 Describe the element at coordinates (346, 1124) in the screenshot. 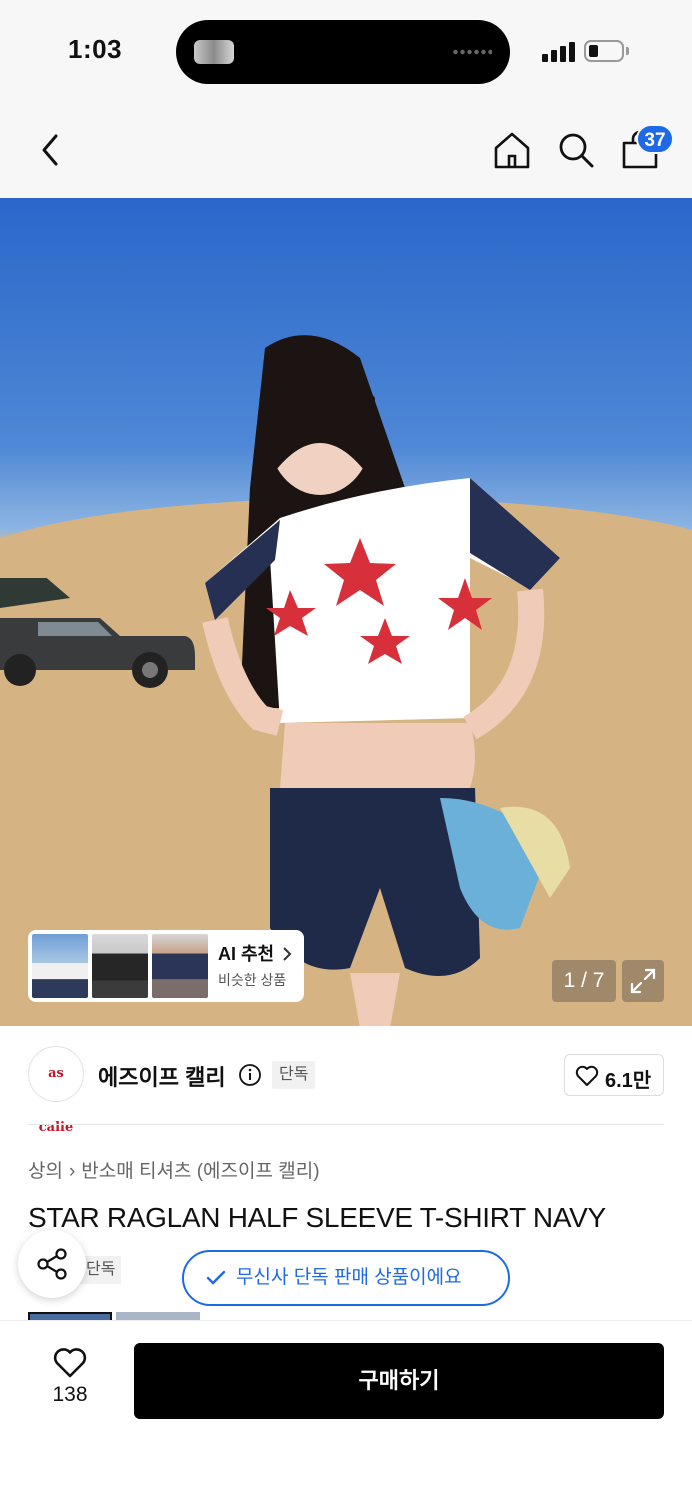

I see `divider` at that location.